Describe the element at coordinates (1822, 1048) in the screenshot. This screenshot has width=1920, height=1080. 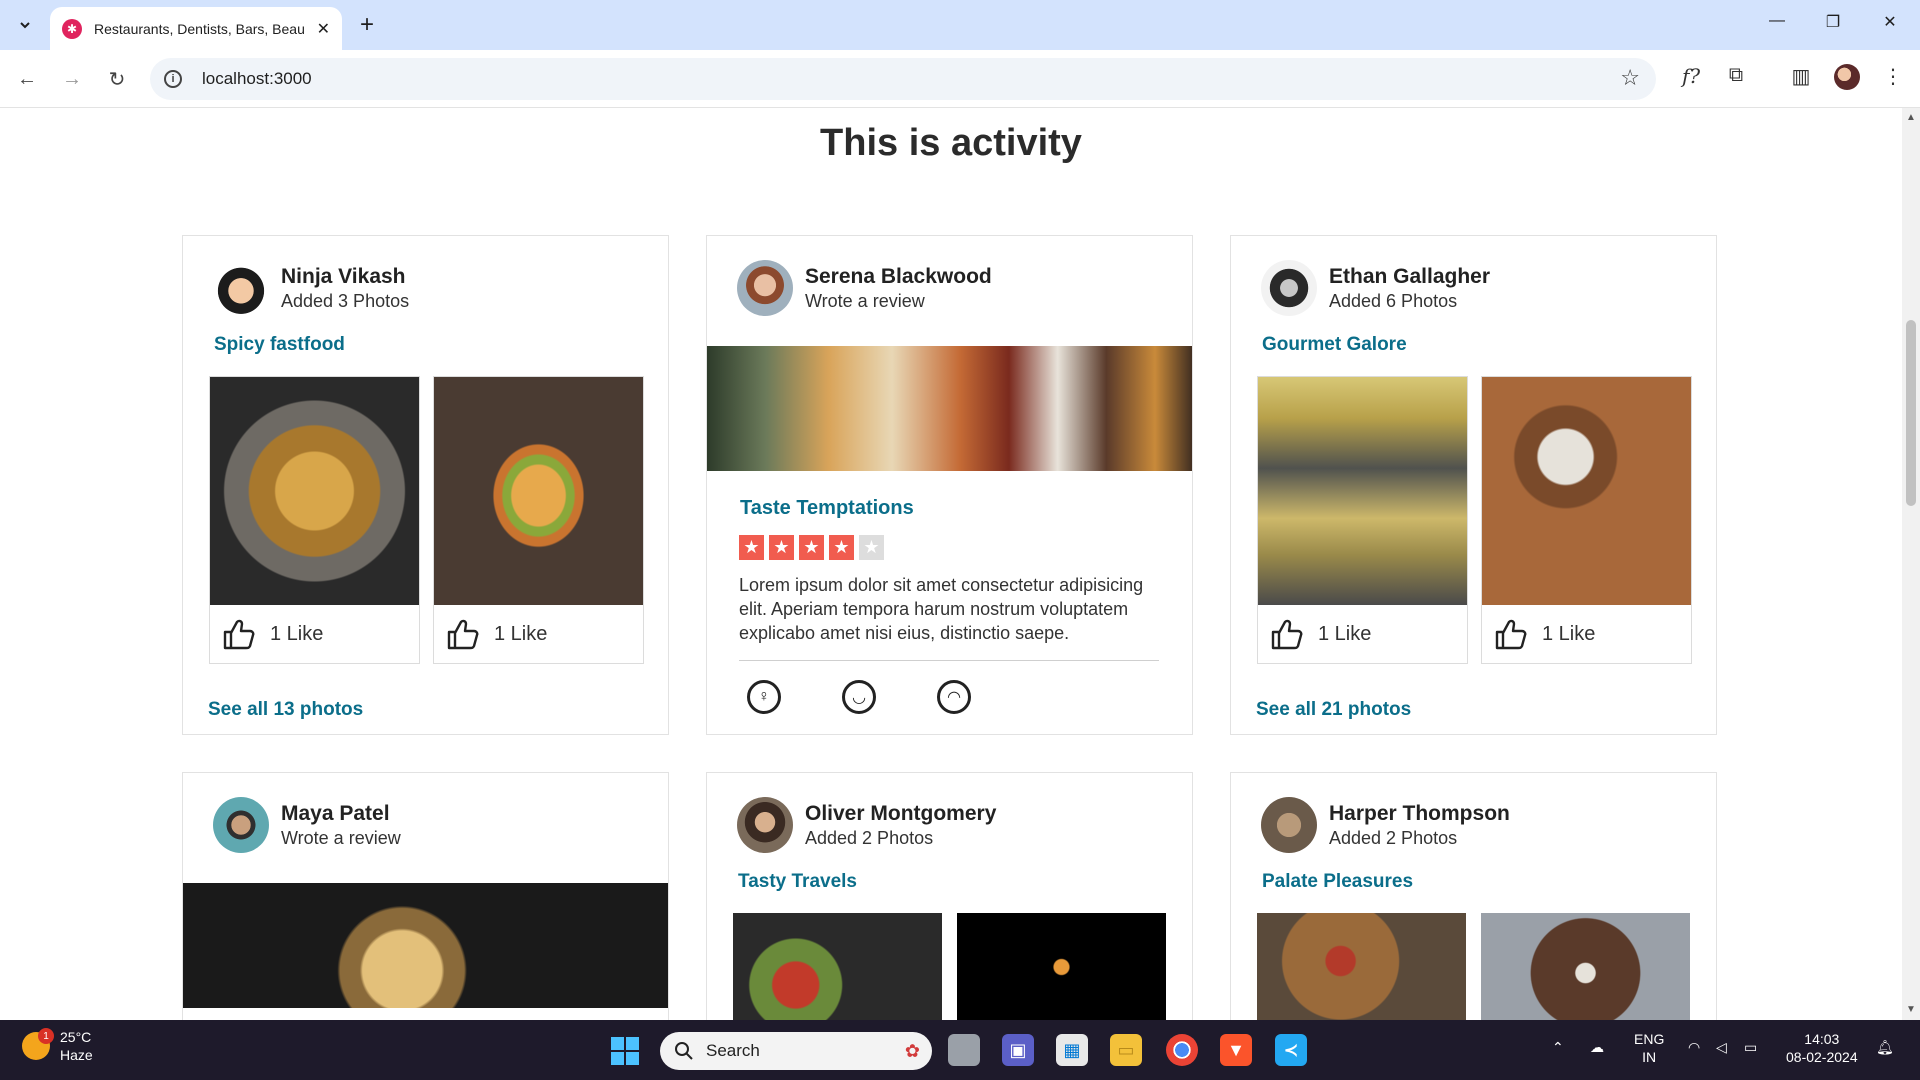
I see `clock: 14:03 08-02-2024` at that location.